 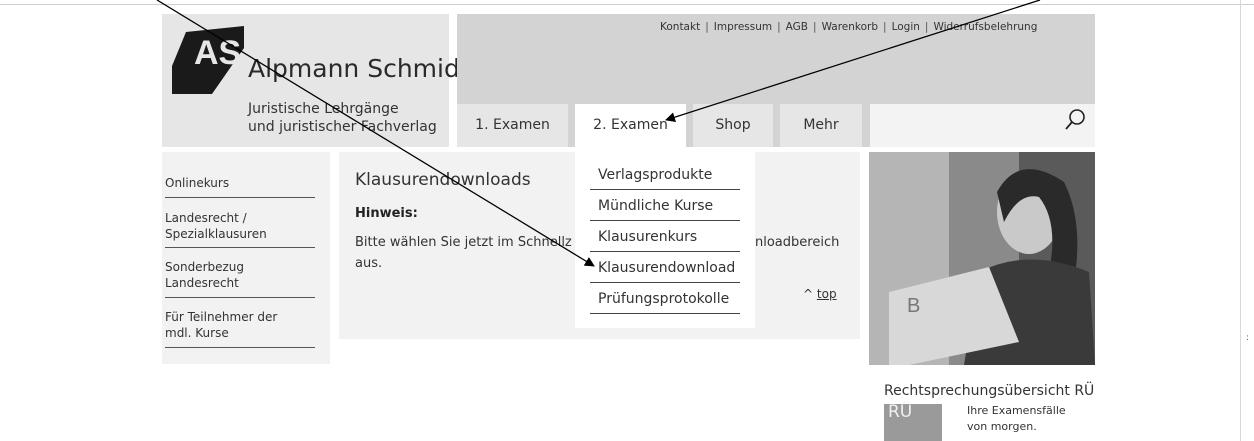 I want to click on menu-item-klausurendownload: Klausurendownload, so click(x=666, y=268).